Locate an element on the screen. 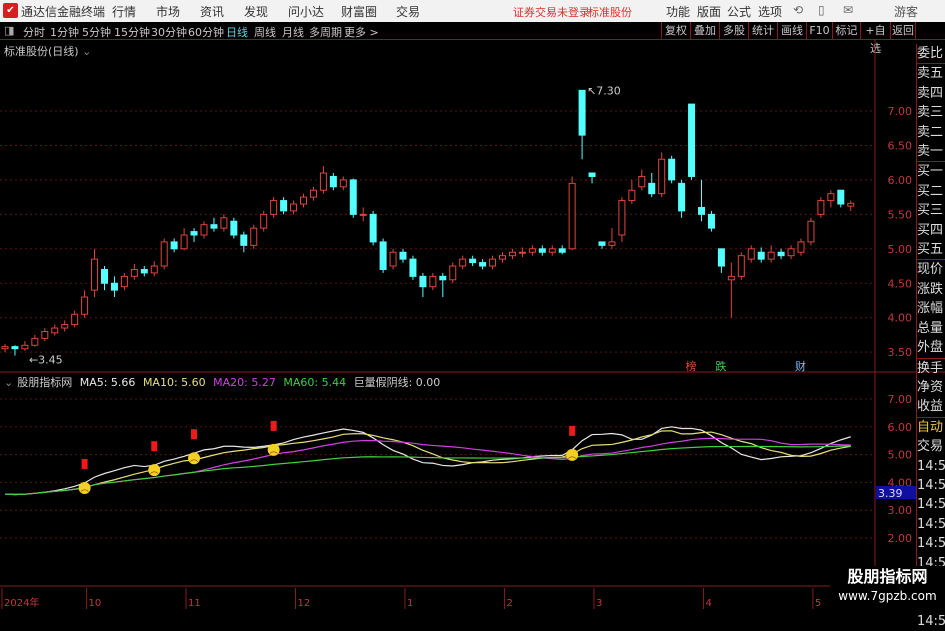  ma60-value: MA60: 5.44 is located at coordinates (315, 382).